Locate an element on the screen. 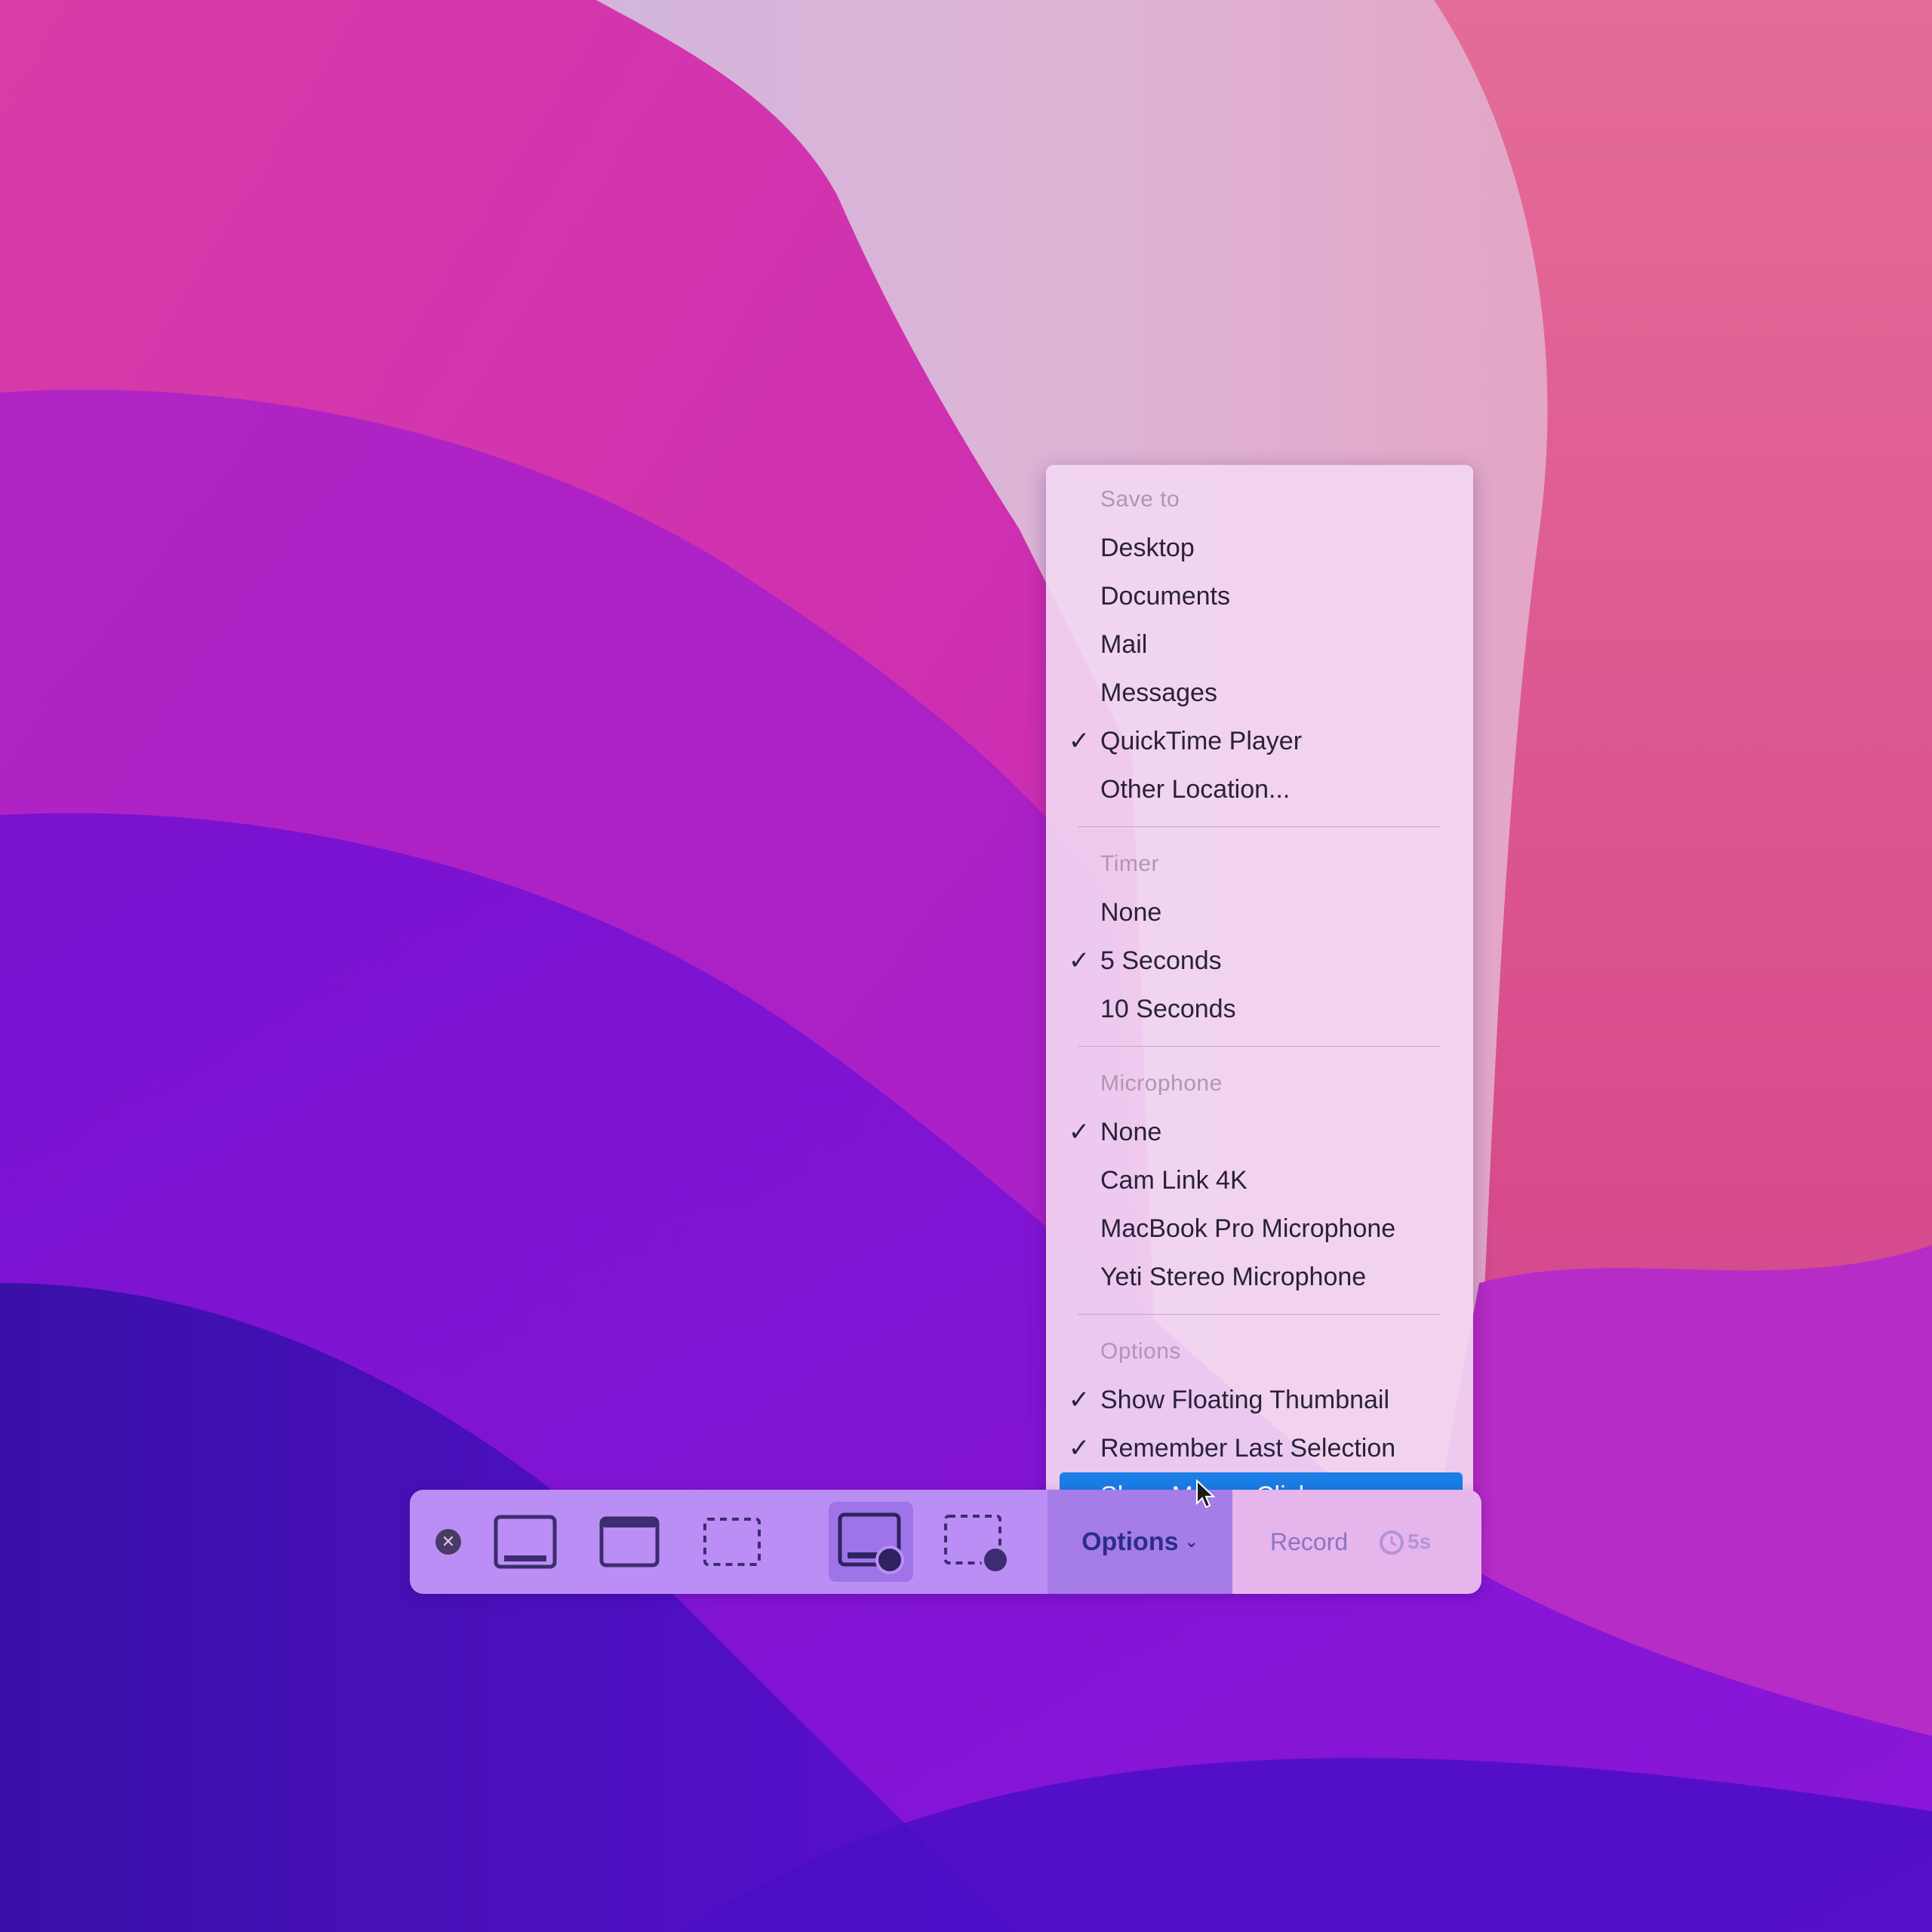 This screenshot has height=1932, width=1932. capture-entire-screen-button is located at coordinates (525, 1542).